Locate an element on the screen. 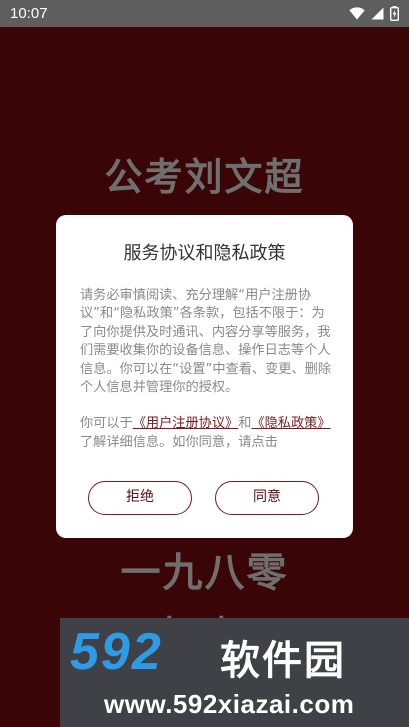 The width and height of the screenshot is (409, 727). battery-icon is located at coordinates (394, 13).